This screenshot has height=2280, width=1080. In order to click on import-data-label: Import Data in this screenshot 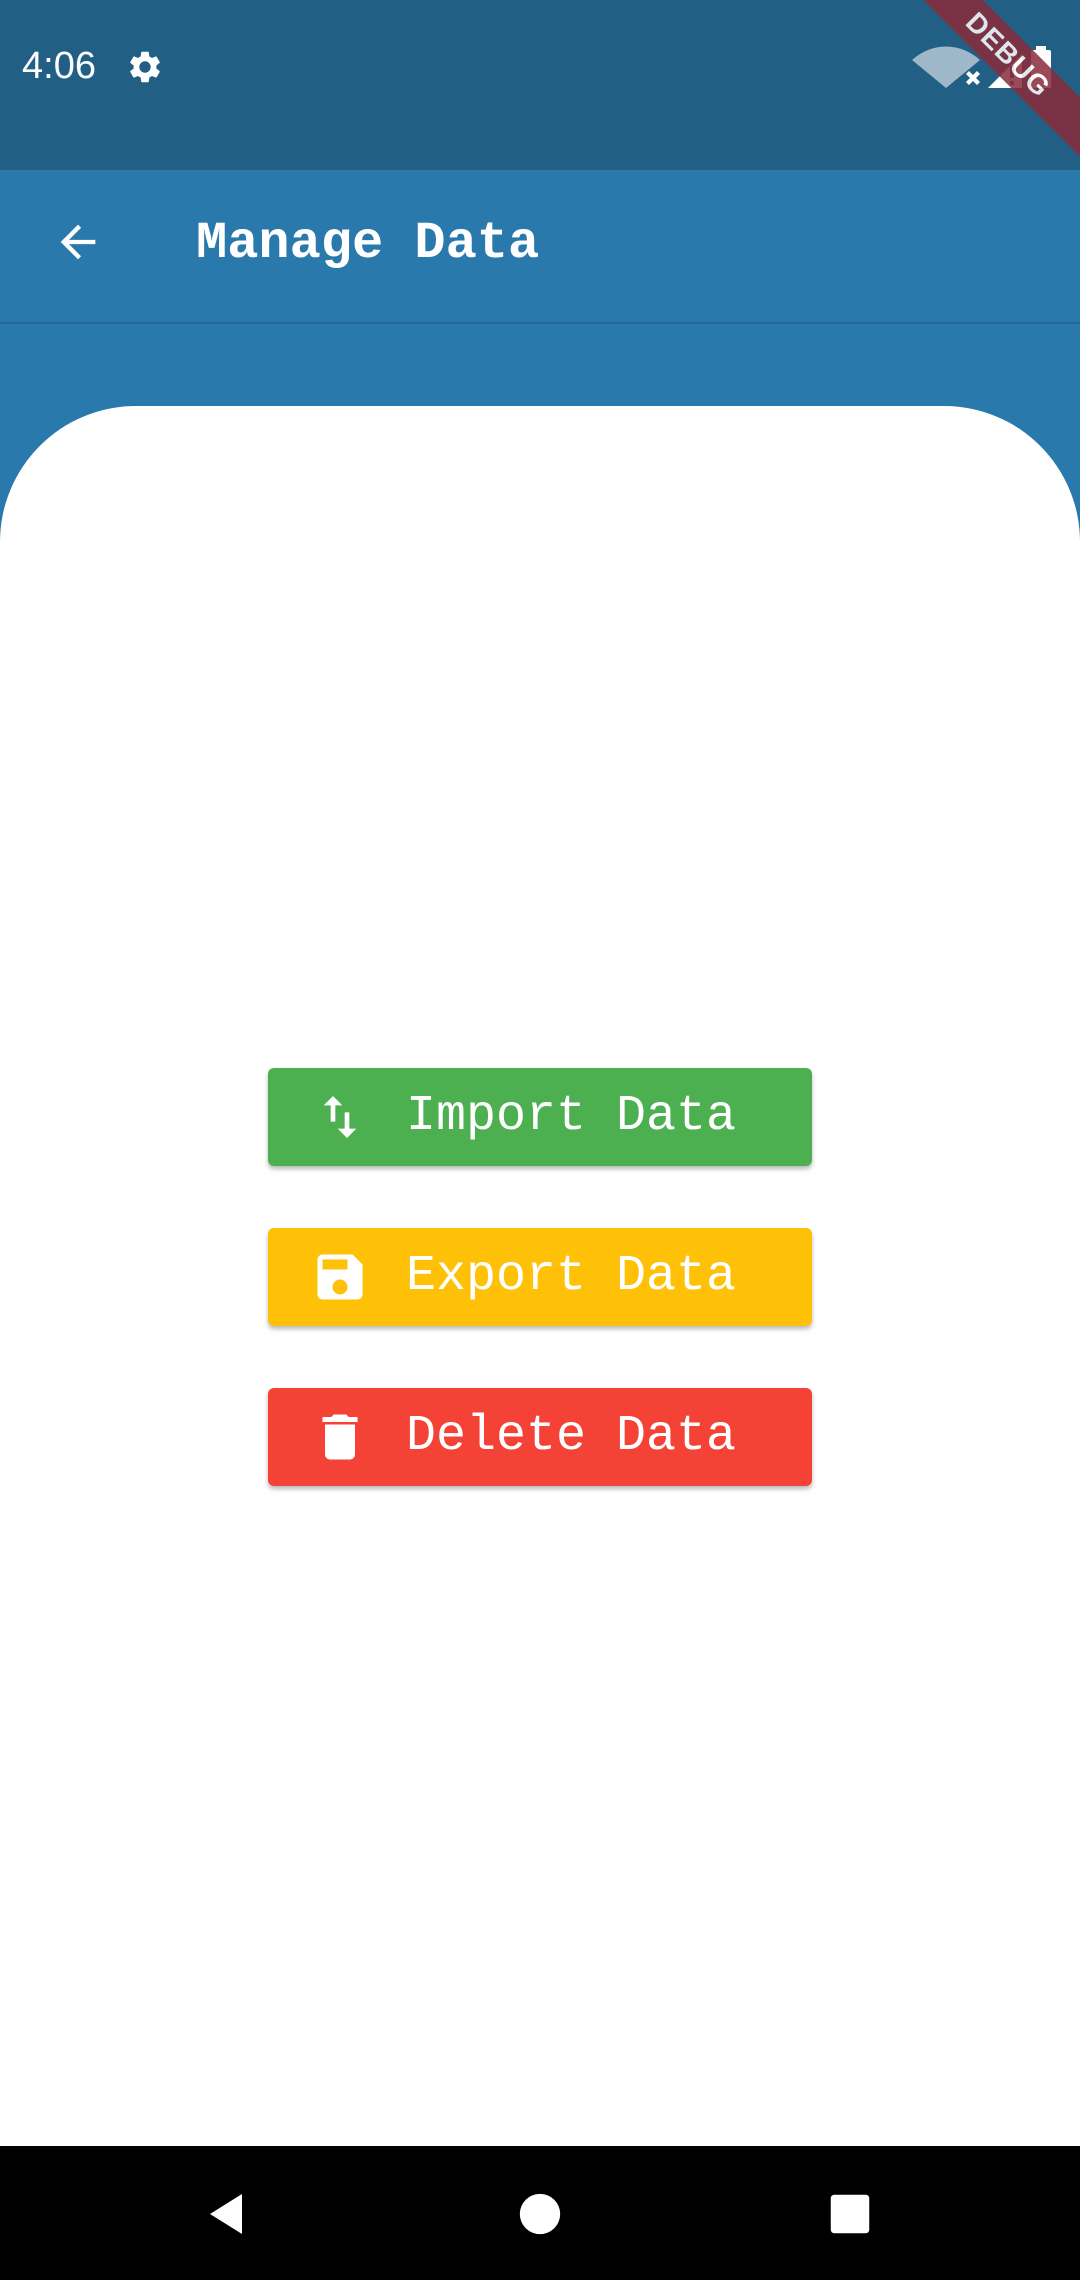, I will do `click(571, 1116)`.